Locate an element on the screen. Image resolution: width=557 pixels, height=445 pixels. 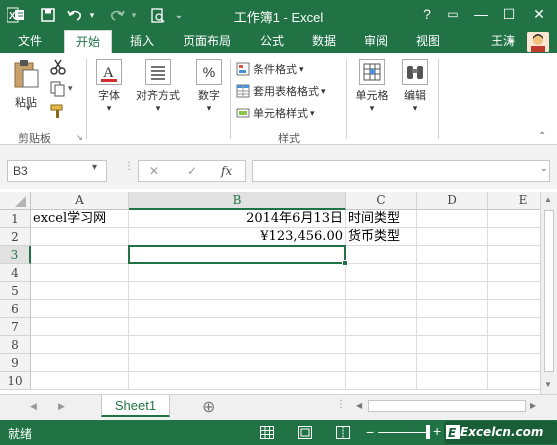
zoom-in-icon: + is located at coordinates (437, 431).